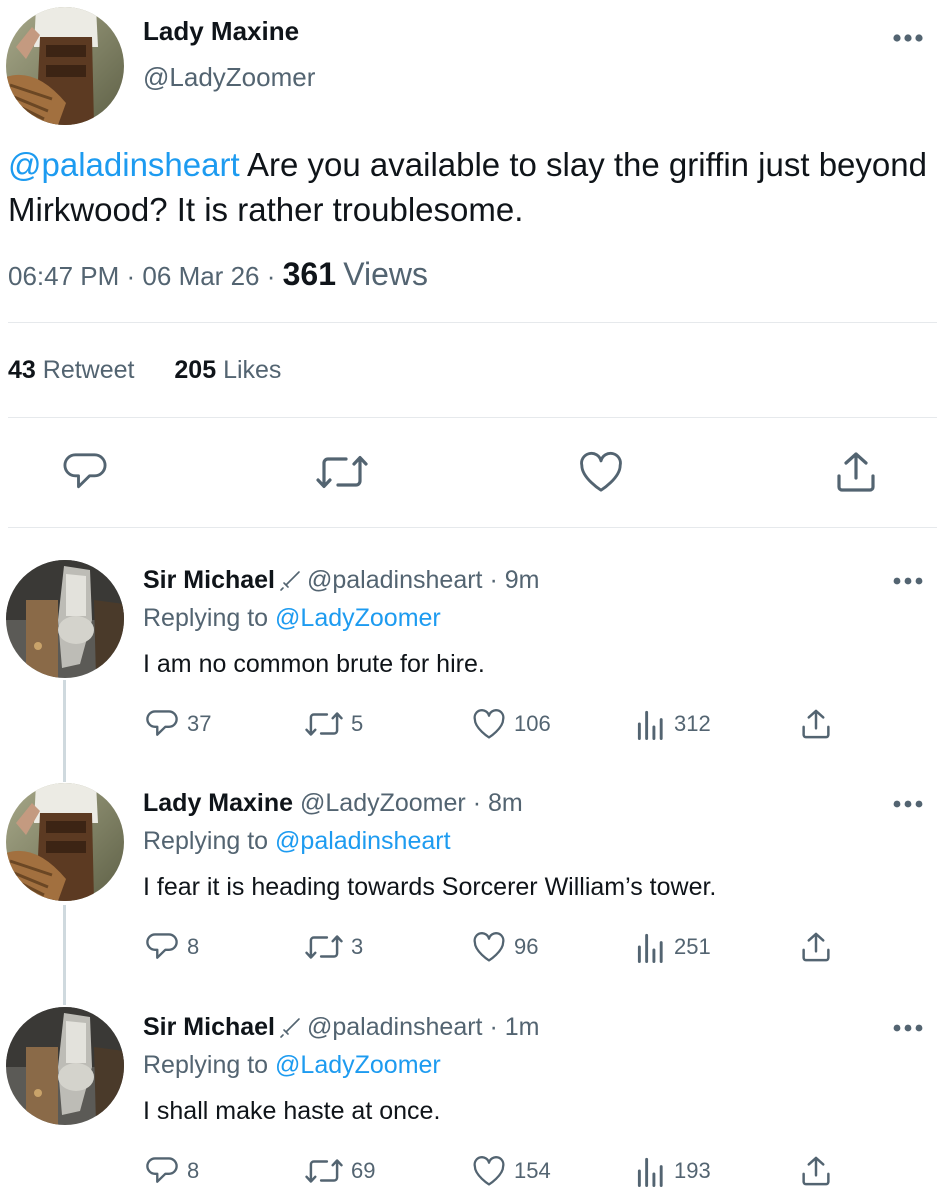  Describe the element at coordinates (252, 370) in the screenshot. I see `likes-label: Likes` at that location.